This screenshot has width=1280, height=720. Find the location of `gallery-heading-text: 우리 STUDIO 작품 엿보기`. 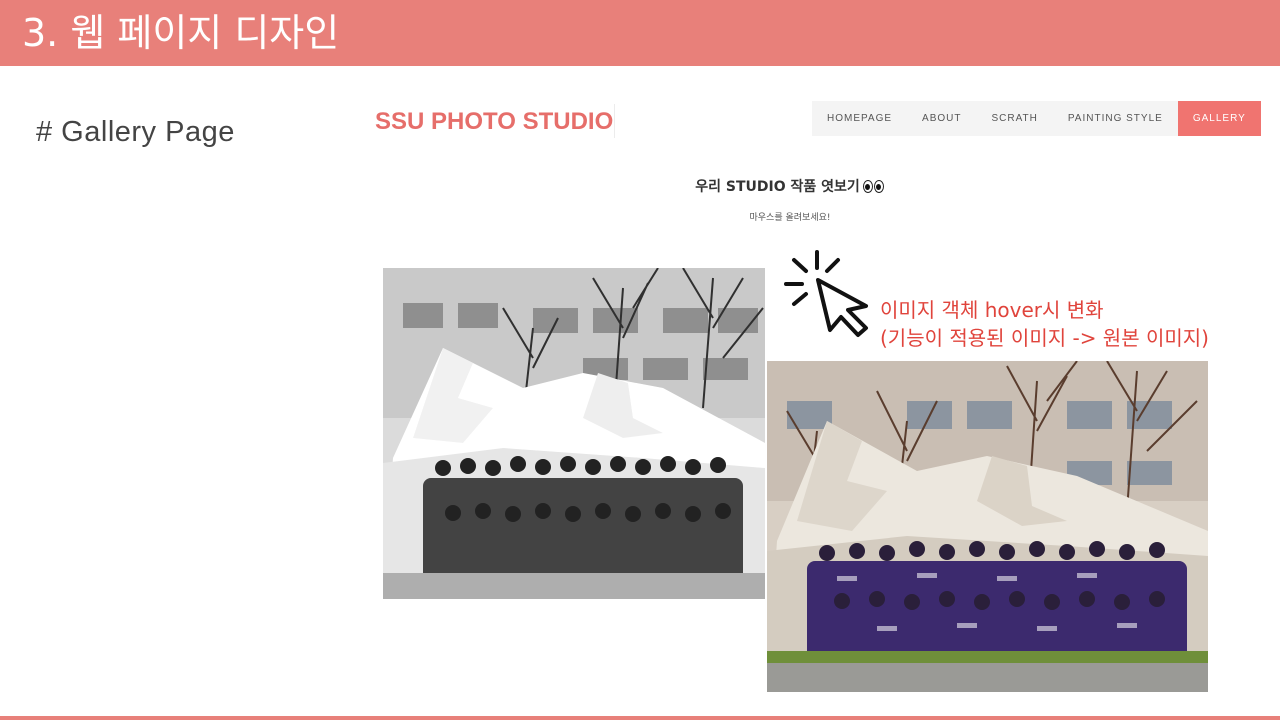

gallery-heading-text: 우리 STUDIO 작품 엿보기 is located at coordinates (777, 187).